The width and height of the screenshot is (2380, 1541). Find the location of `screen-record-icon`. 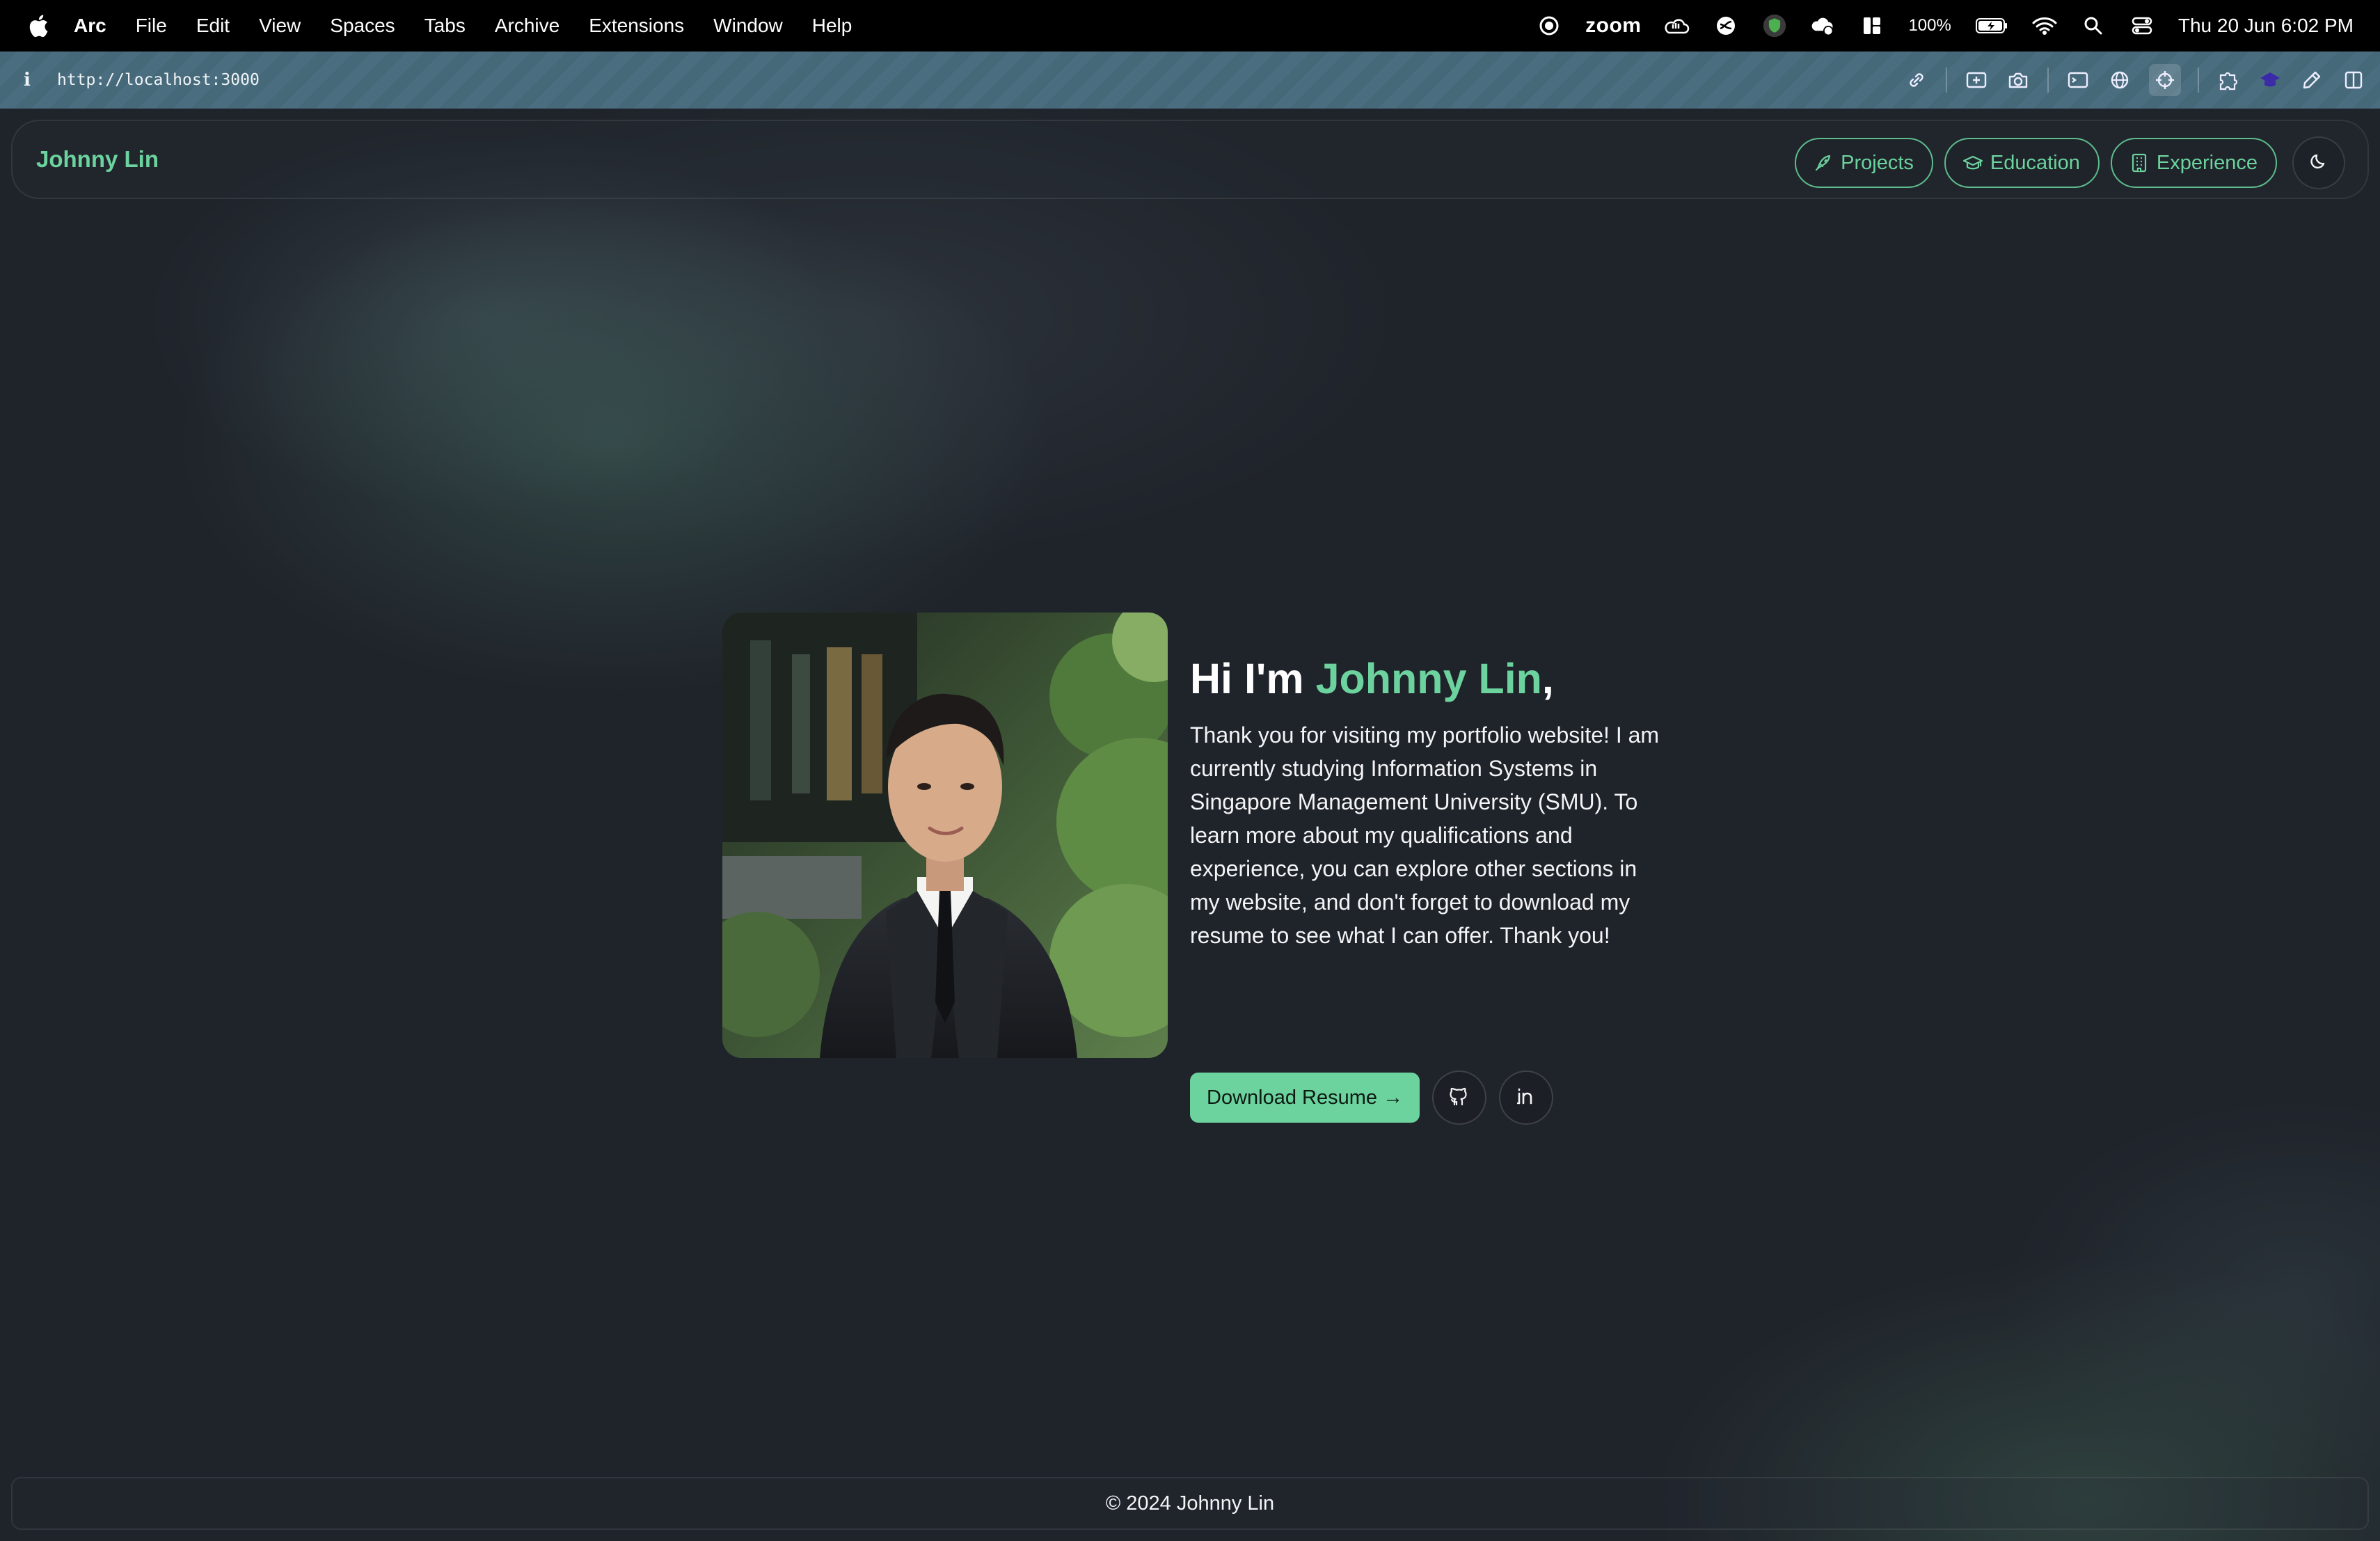

screen-record-icon is located at coordinates (1549, 25).